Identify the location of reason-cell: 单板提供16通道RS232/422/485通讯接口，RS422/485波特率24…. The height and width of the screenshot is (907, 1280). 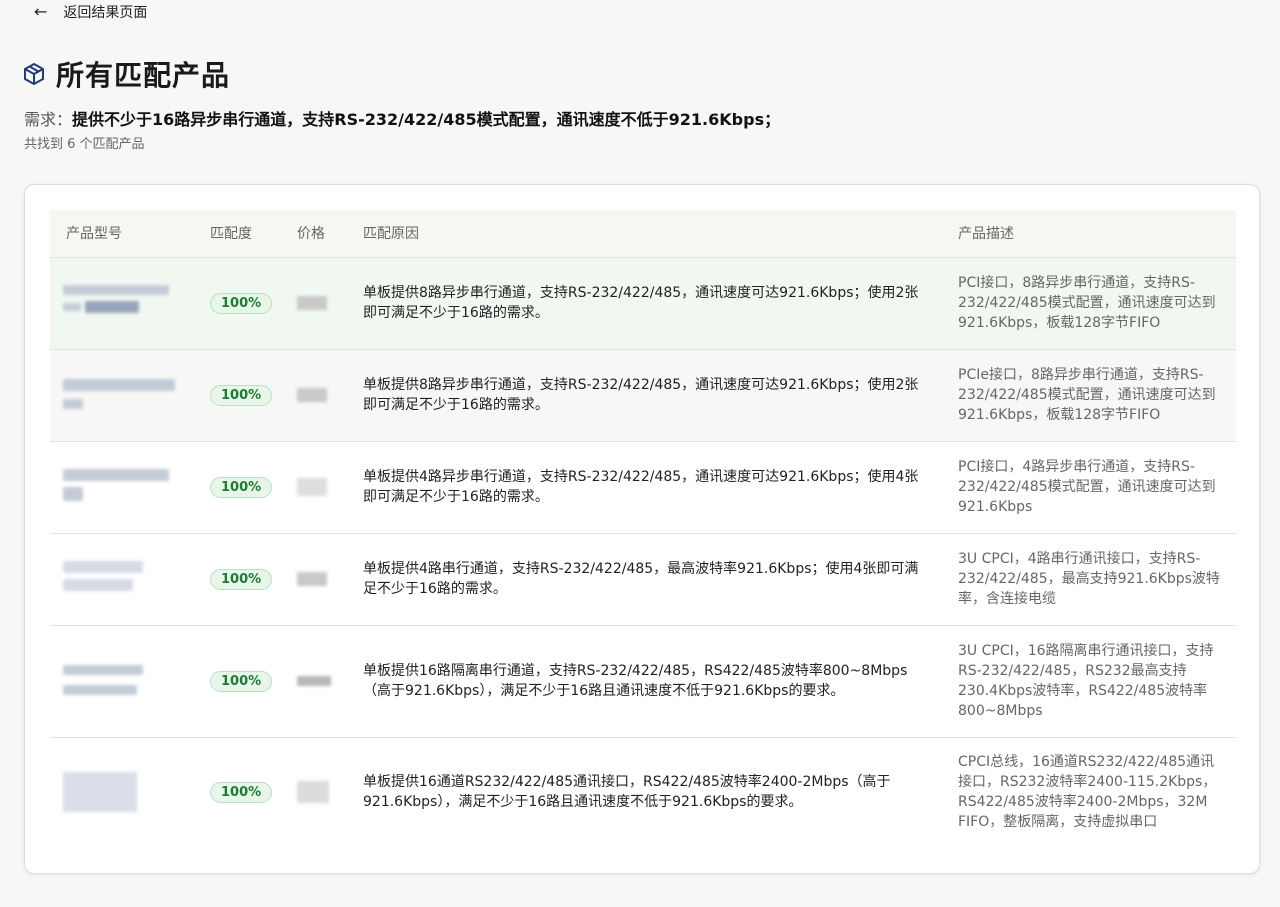
(644, 791).